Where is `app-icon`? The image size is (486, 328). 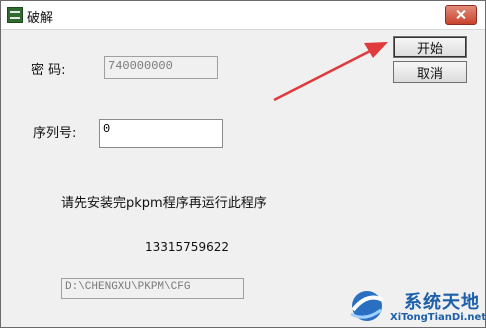
app-icon is located at coordinates (15, 15).